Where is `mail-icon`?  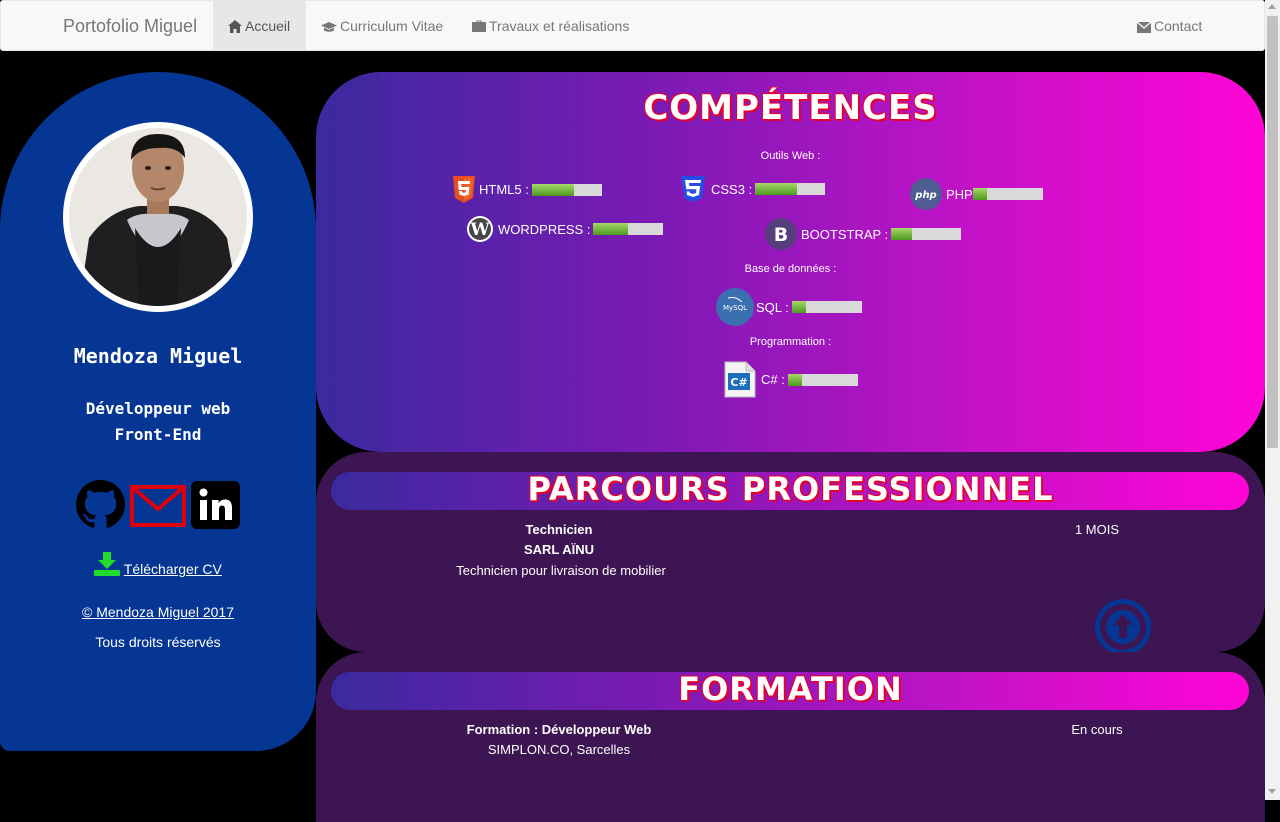 mail-icon is located at coordinates (158, 506).